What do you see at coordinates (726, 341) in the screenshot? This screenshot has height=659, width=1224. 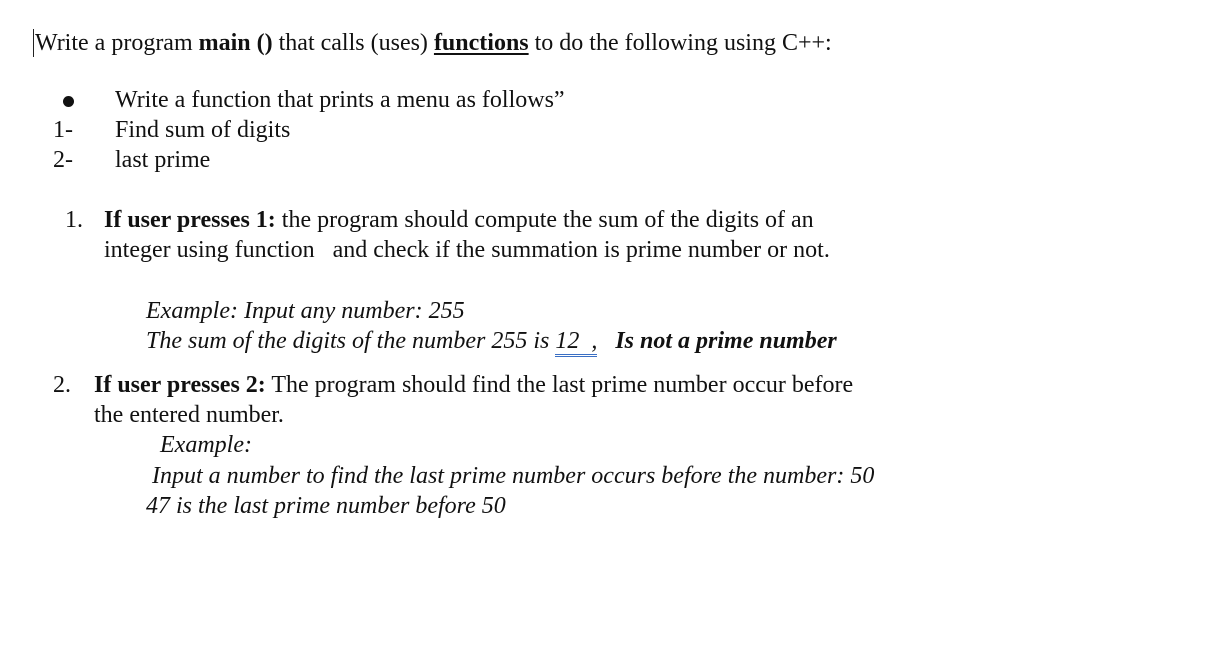 I see `example-result: Is not a prime number` at bounding box center [726, 341].